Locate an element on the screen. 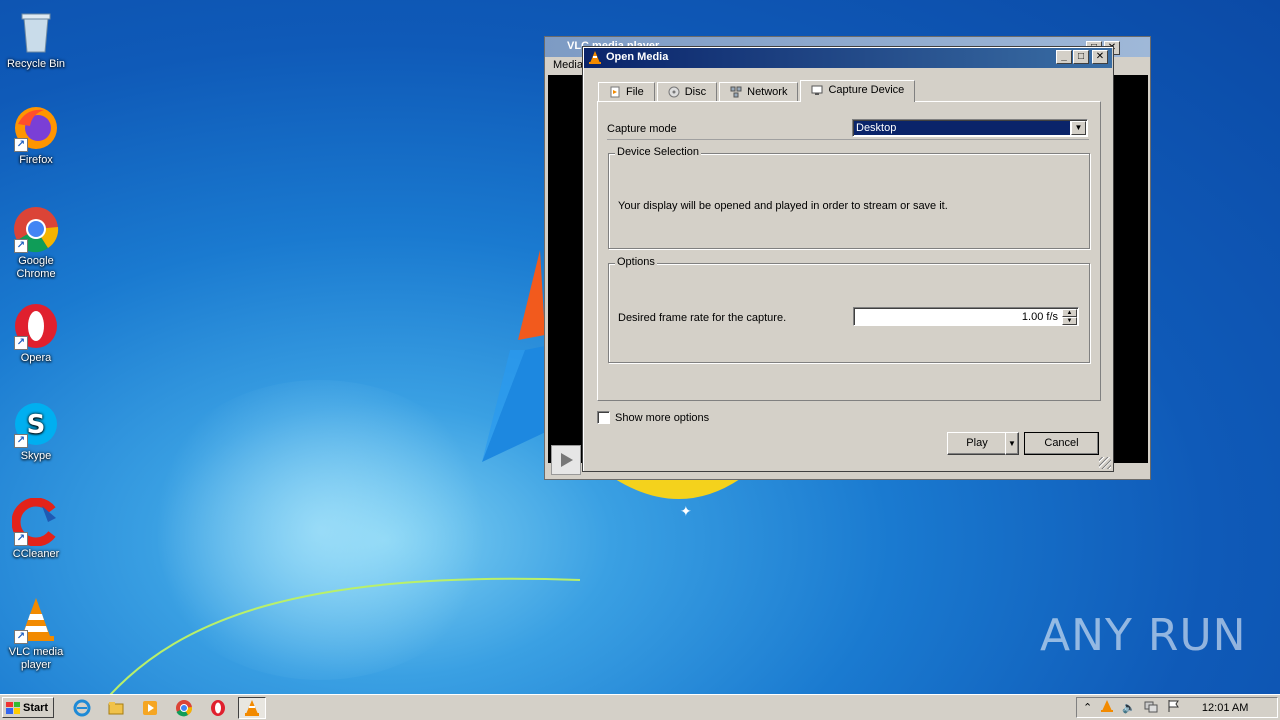 Image resolution: width=1280 pixels, height=720 pixels. clock: 12:01 AM is located at coordinates (1225, 708).